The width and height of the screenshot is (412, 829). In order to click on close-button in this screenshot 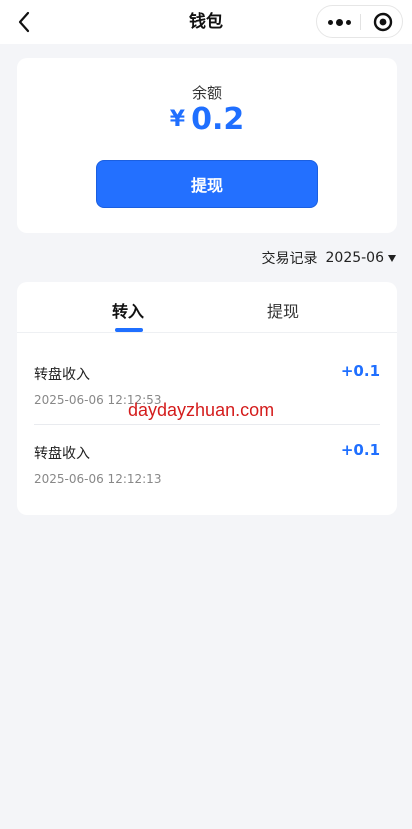, I will do `click(383, 22)`.